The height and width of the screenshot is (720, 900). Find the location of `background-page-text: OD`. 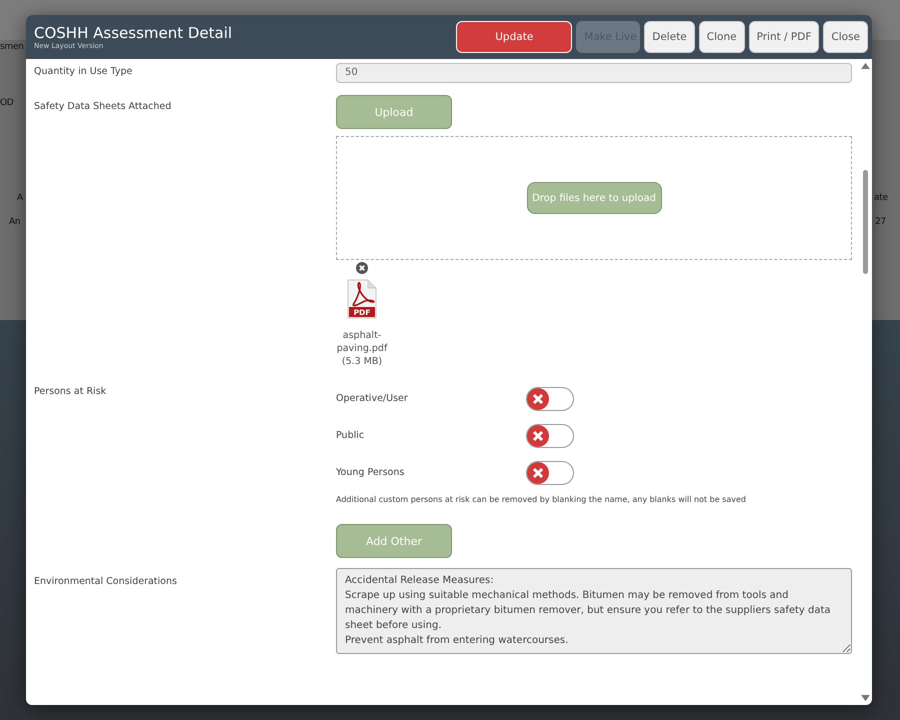

background-page-text: OD is located at coordinates (7, 103).